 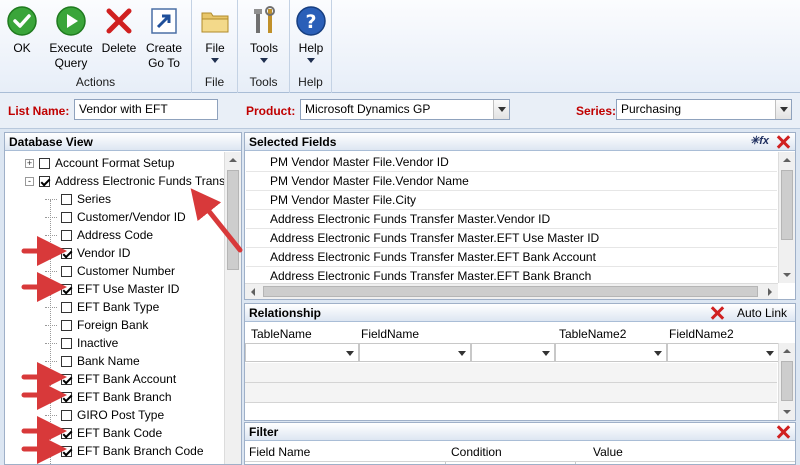 I want to click on tree-item: EFT Bank Type, so click(x=102, y=307).